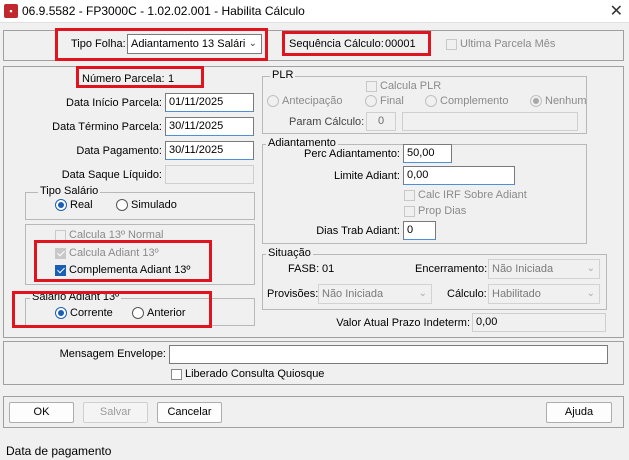  Describe the element at coordinates (427, 153) in the screenshot. I see `perc-adiantamento-input: 50,00` at that location.